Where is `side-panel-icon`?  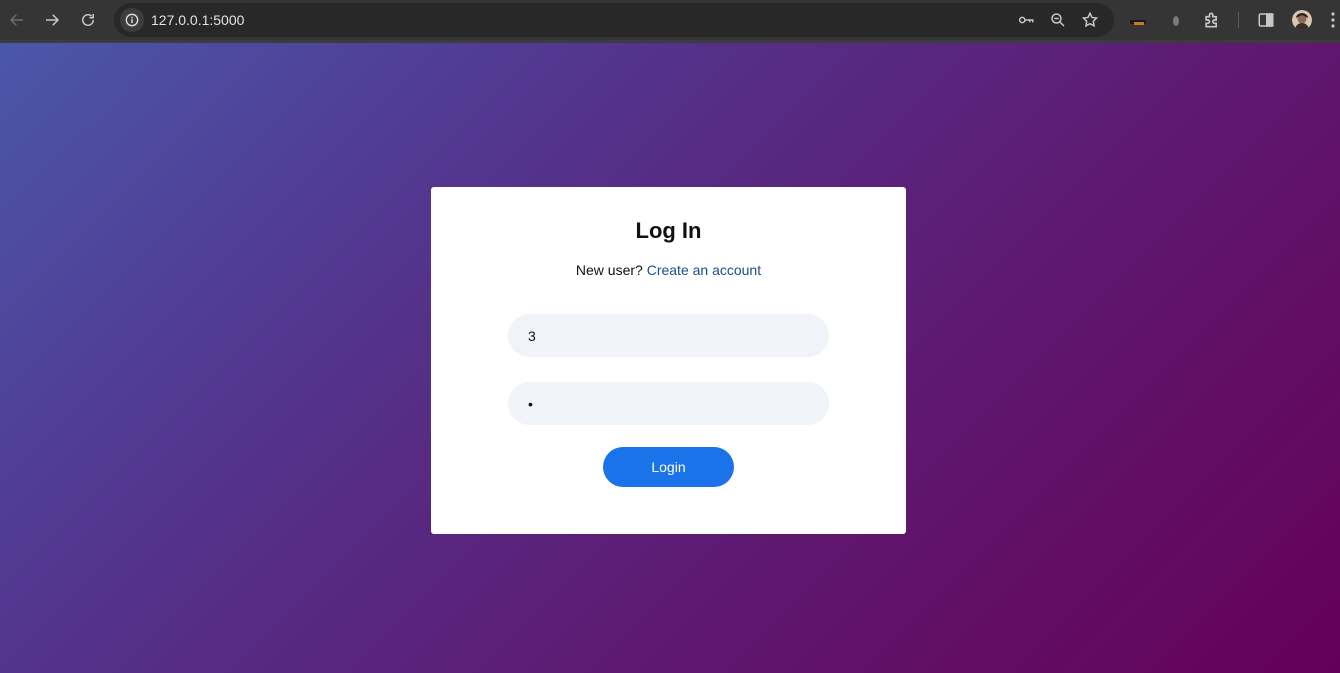
side-panel-icon is located at coordinates (1266, 20).